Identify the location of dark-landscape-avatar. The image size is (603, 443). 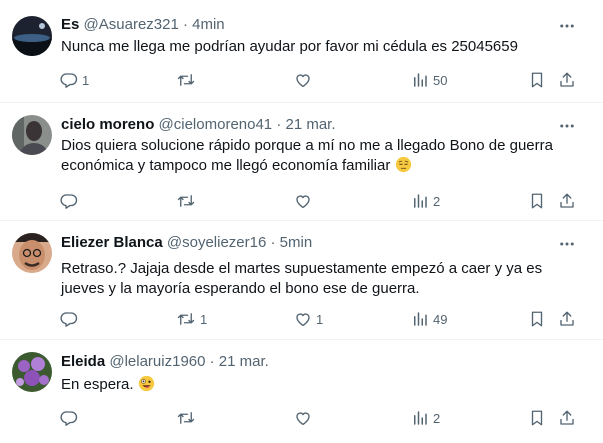
(32, 36).